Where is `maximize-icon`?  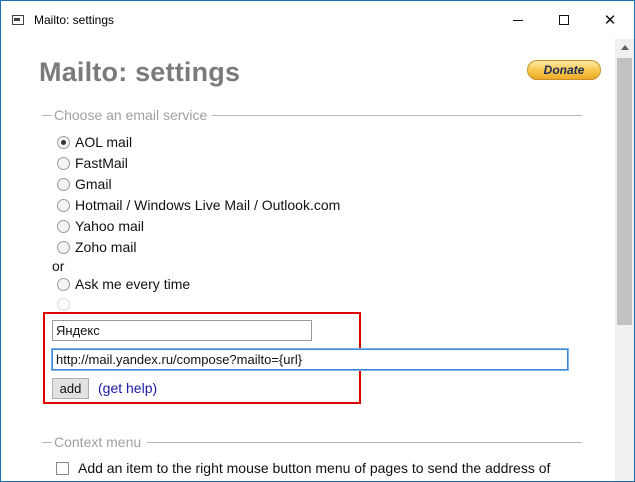 maximize-icon is located at coordinates (564, 20).